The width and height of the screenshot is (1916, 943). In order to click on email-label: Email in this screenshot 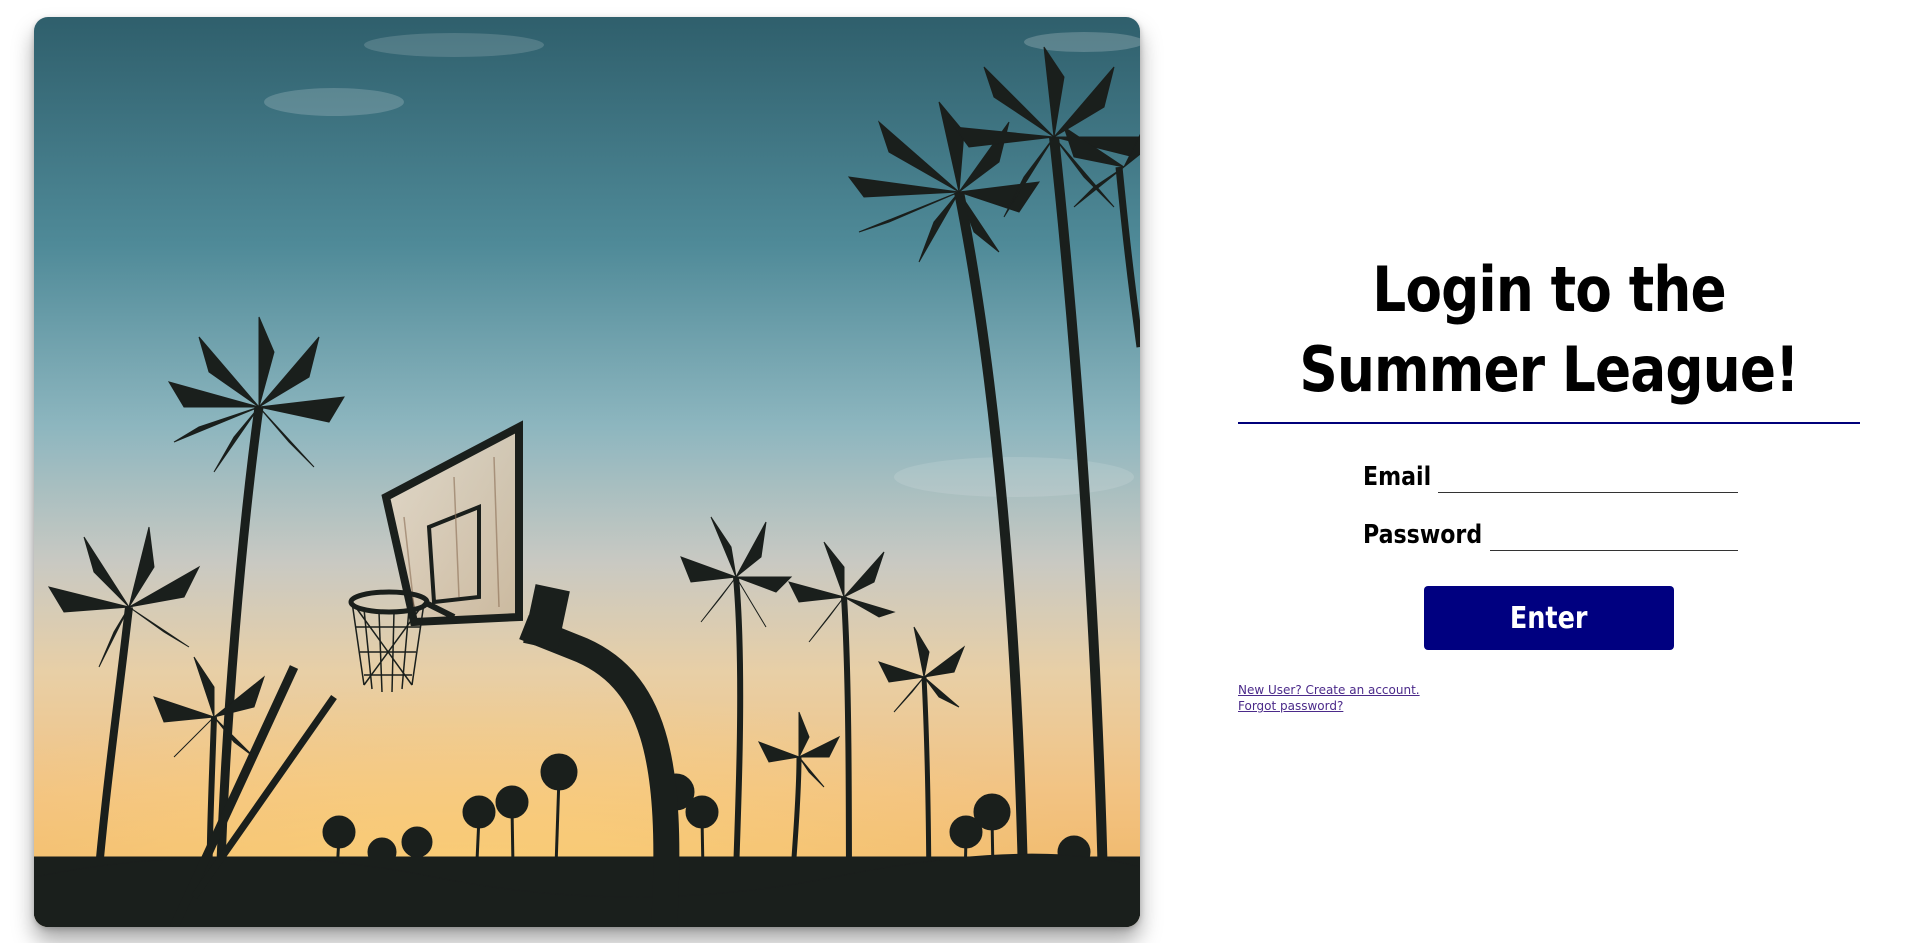, I will do `click(1397, 477)`.